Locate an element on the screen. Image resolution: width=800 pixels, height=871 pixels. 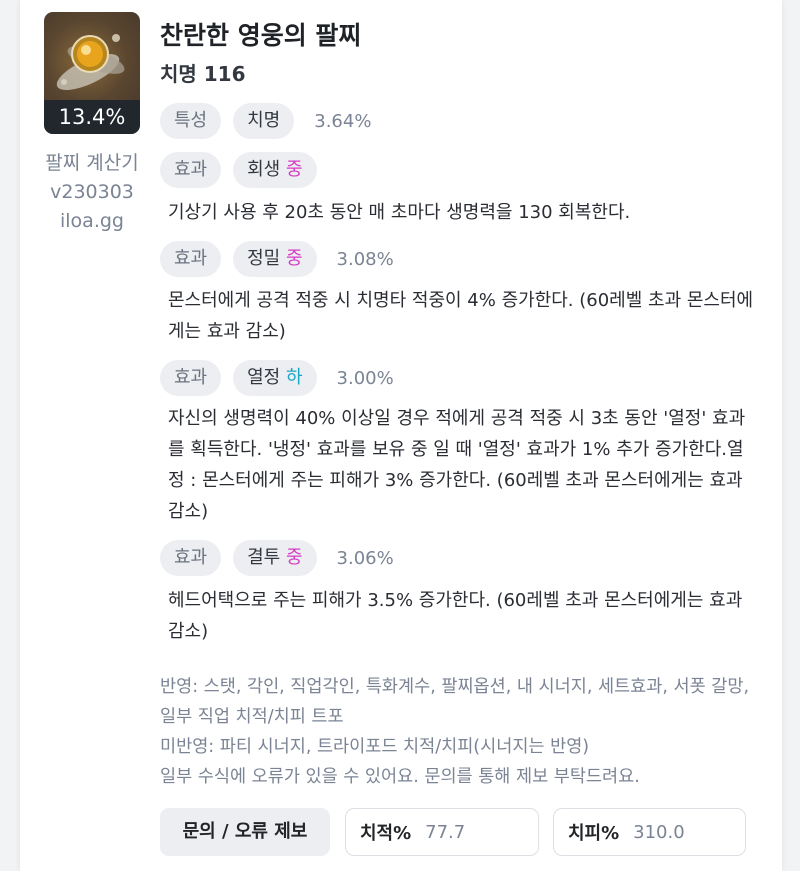
effect-name-pill: 정밀 중 is located at coordinates (275, 259).